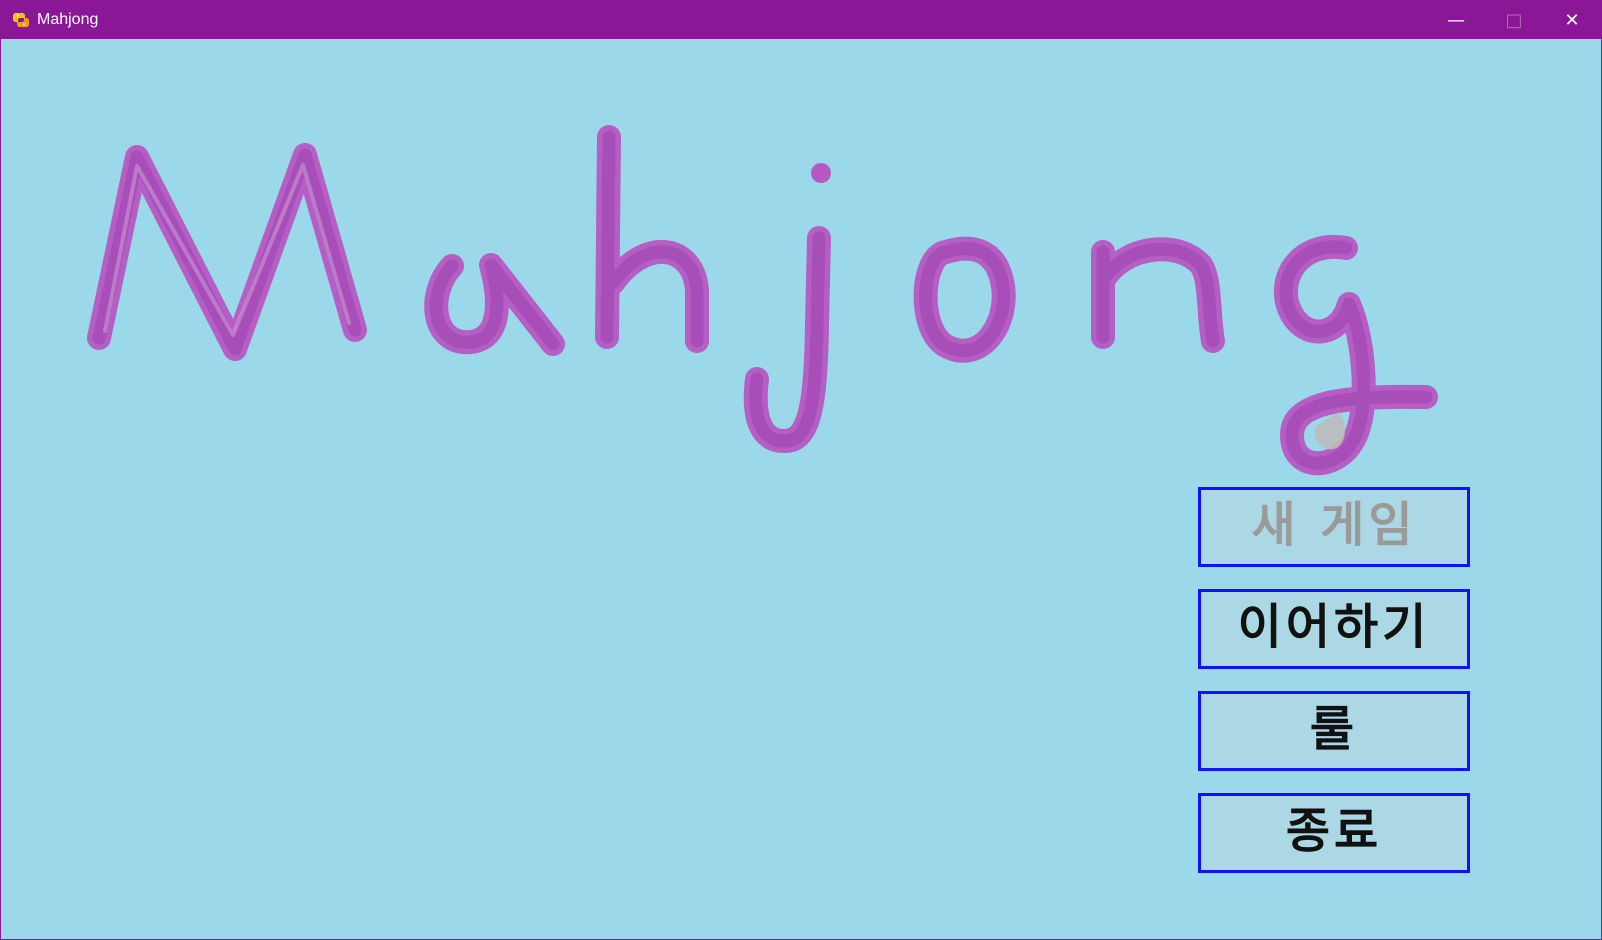 This screenshot has height=940, width=1602. Describe the element at coordinates (1158, 295) in the screenshot. I see `logo-letter-n` at that location.